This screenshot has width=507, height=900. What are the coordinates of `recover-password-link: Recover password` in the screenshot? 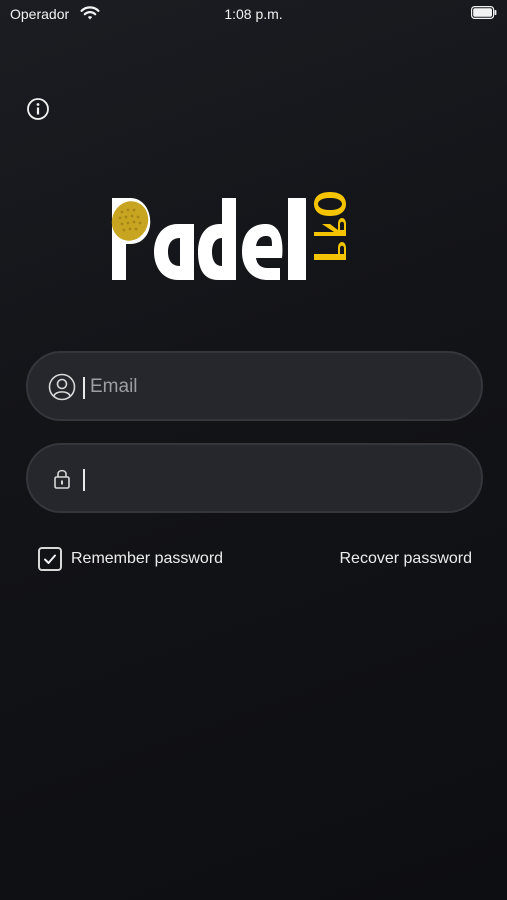 It's located at (406, 559).